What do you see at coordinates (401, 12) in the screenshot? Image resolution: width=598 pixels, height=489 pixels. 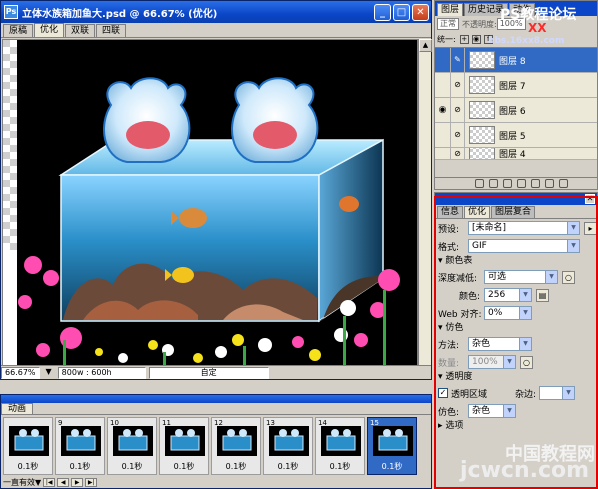 I see `maximize-button: □` at bounding box center [401, 12].